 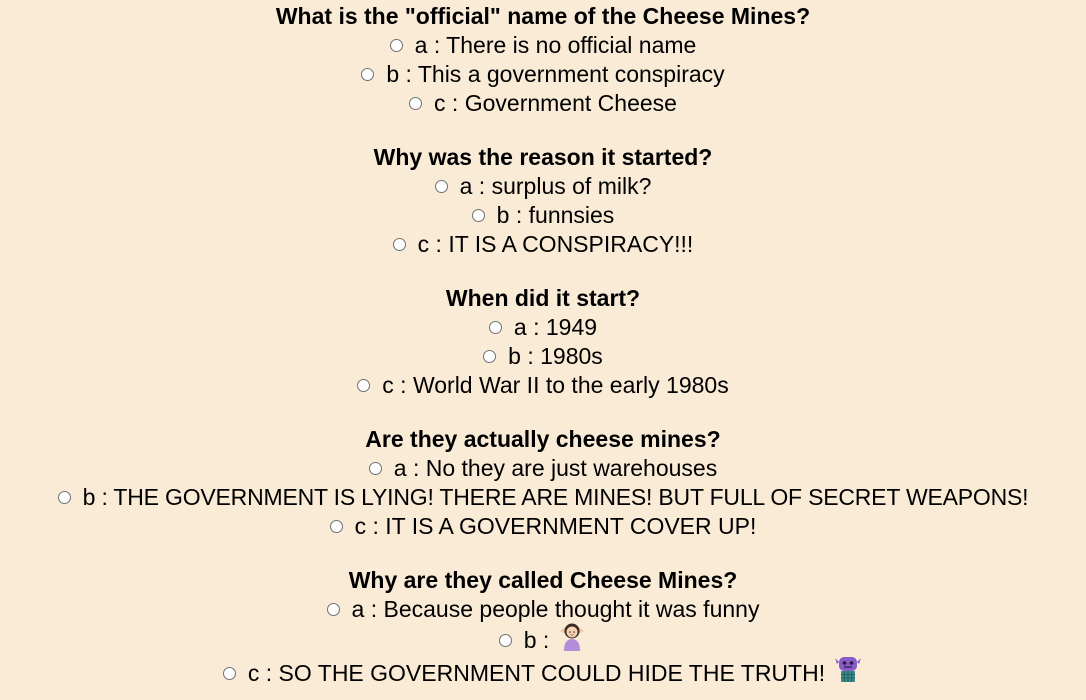 I want to click on option-a: a : surplus of milk?, so click(x=543, y=186).